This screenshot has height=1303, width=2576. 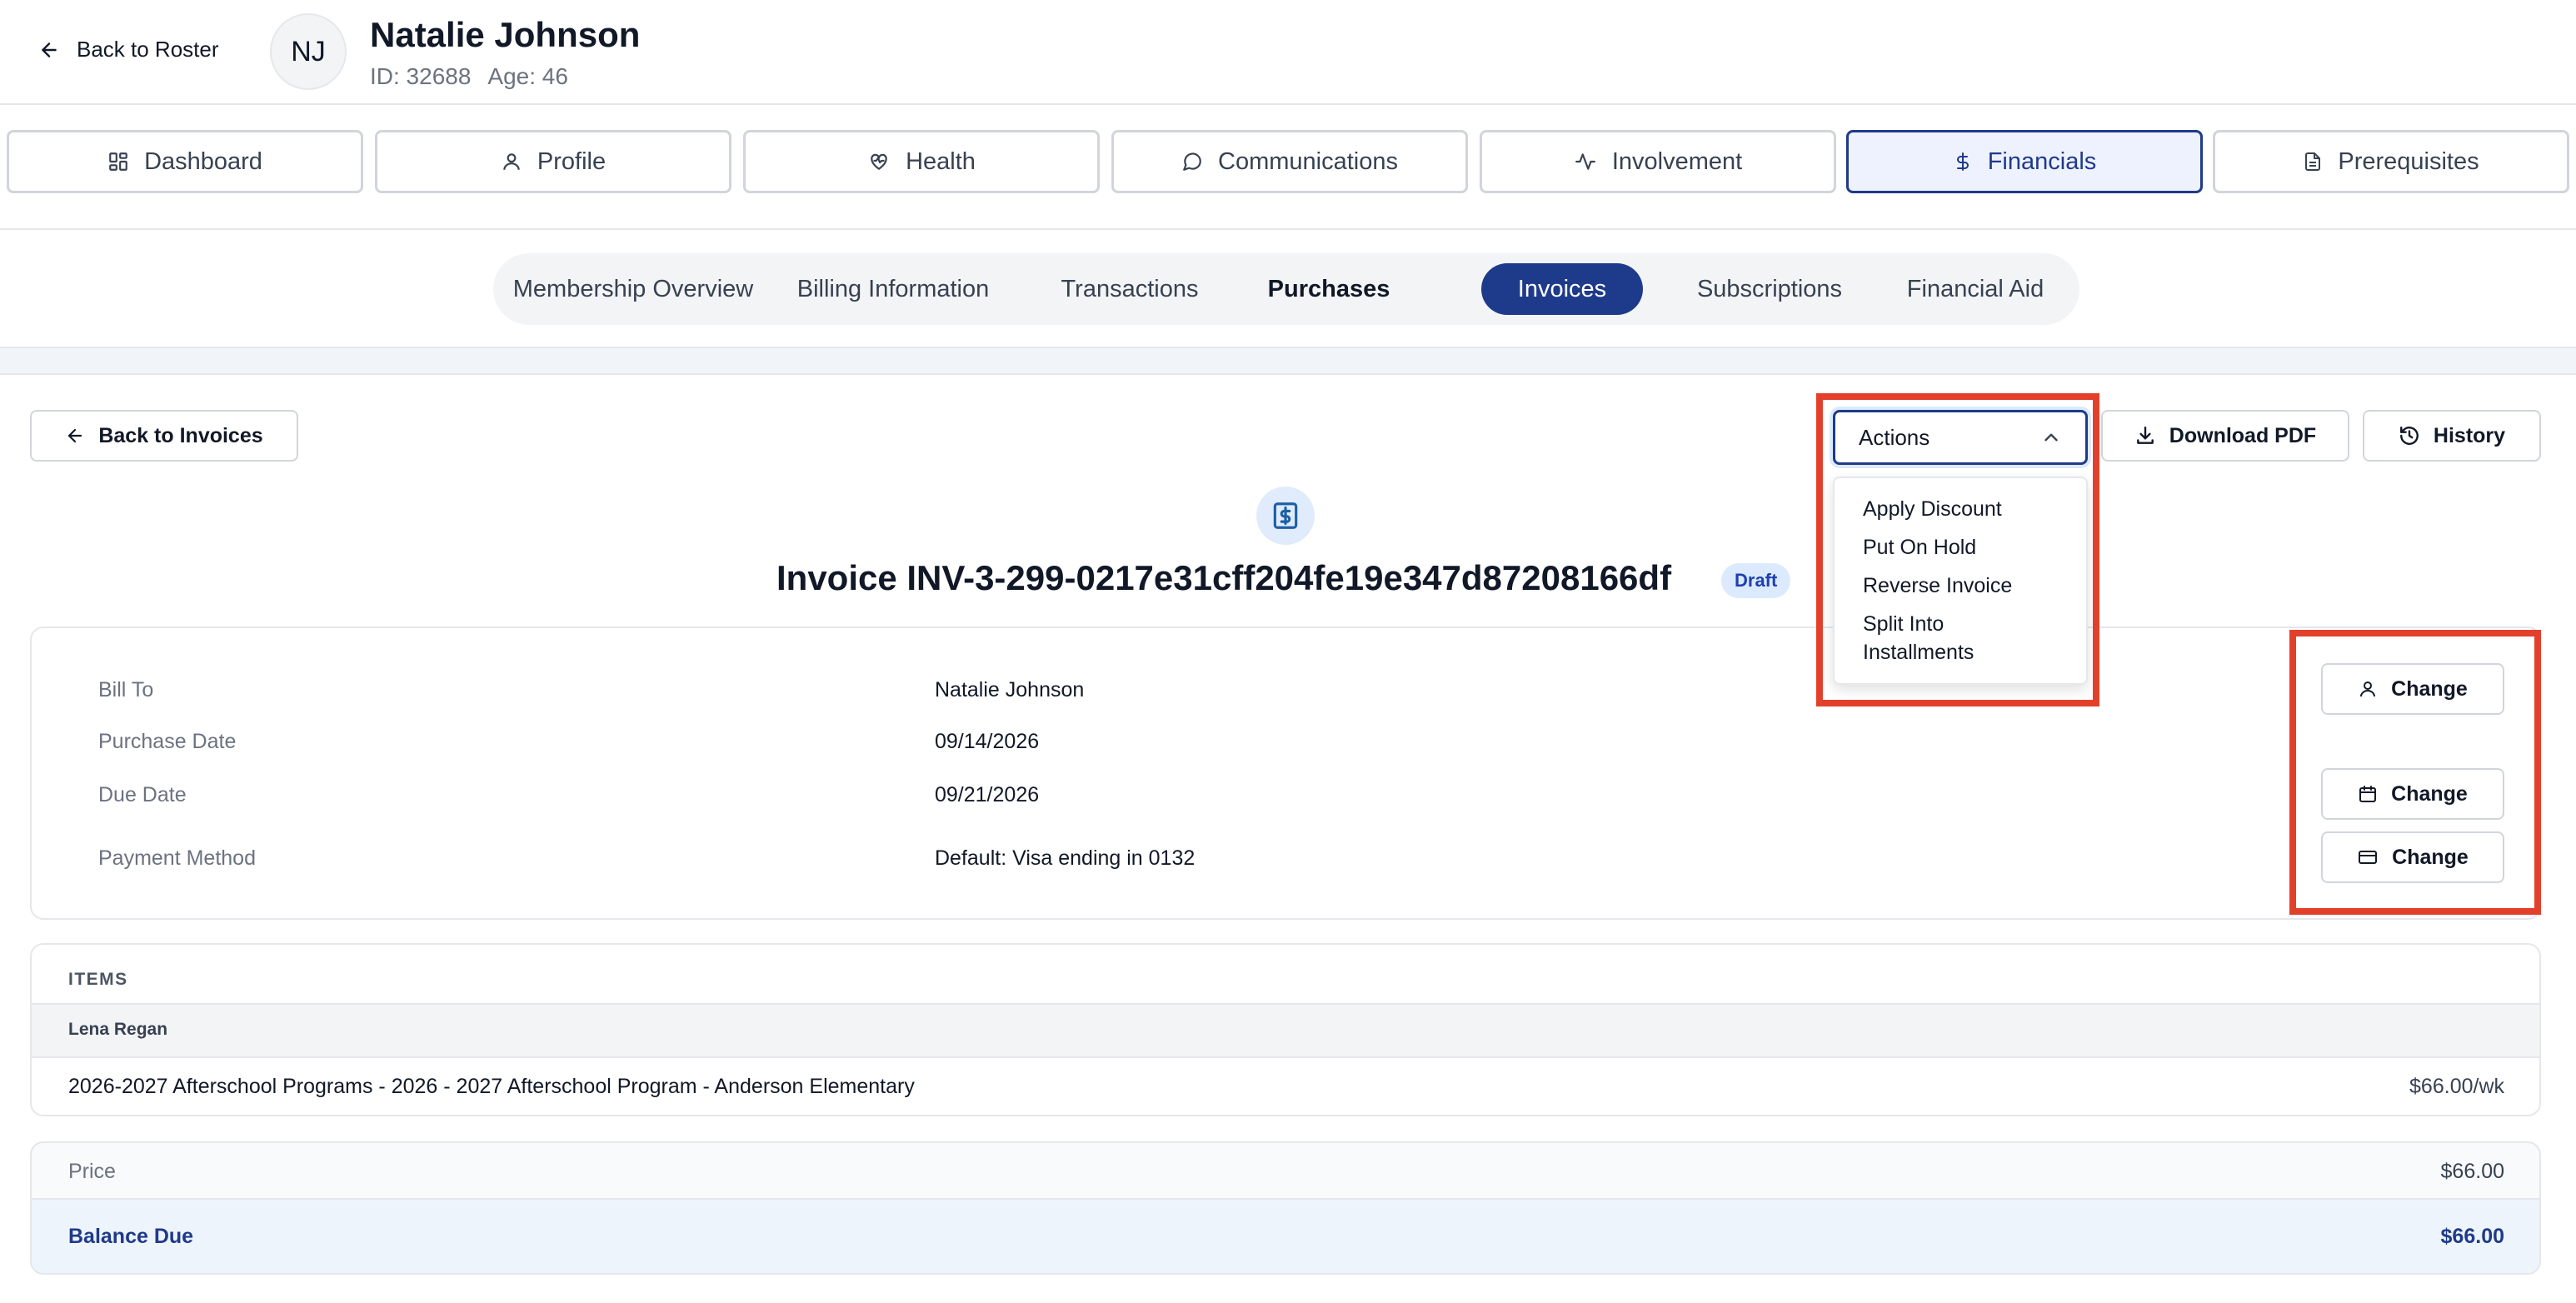 I want to click on tab-prerequisites: Prerequisites, so click(x=2391, y=161).